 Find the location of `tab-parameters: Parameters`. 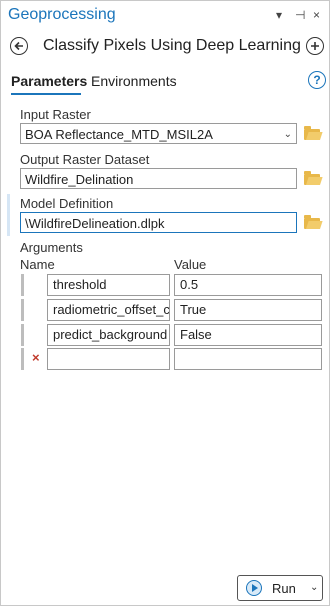

tab-parameters: Parameters is located at coordinates (49, 81).